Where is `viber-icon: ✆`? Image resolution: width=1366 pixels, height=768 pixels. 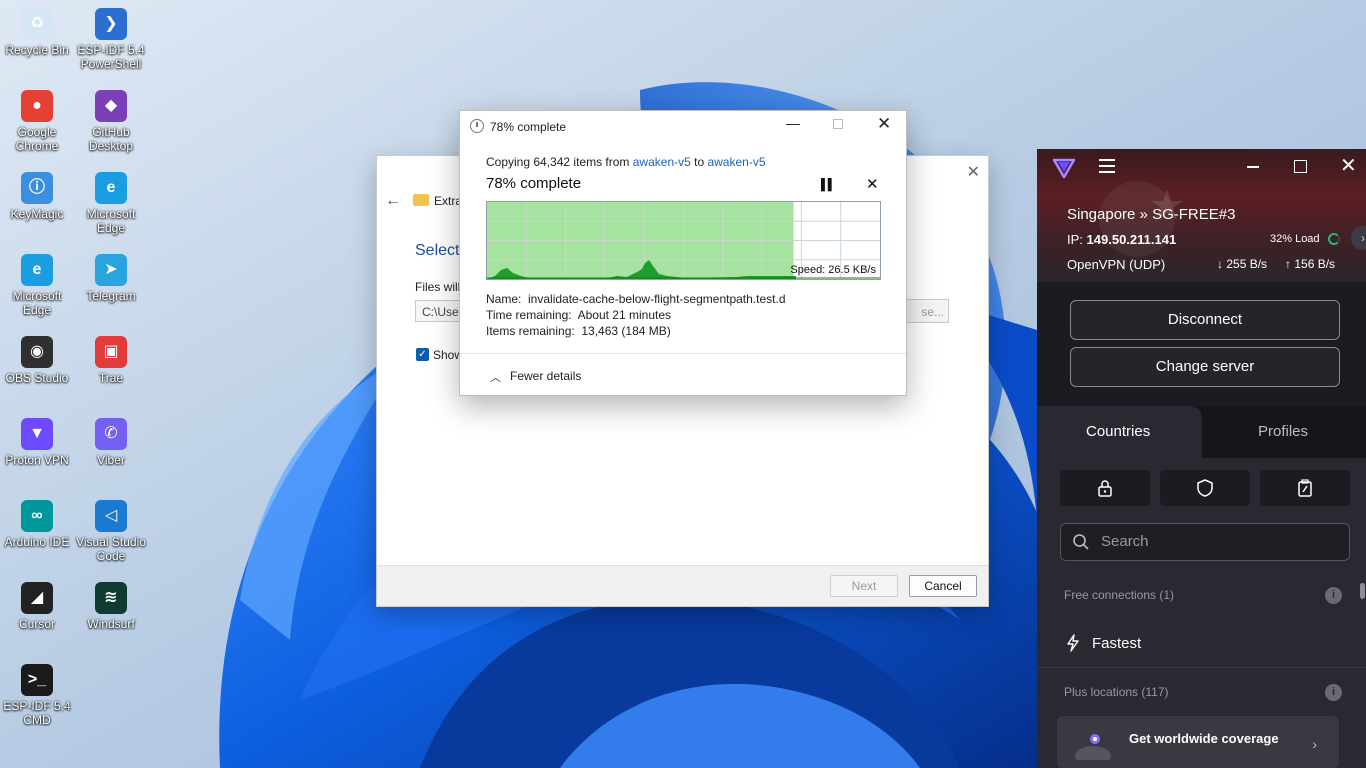
viber-icon: ✆ is located at coordinates (111, 434).